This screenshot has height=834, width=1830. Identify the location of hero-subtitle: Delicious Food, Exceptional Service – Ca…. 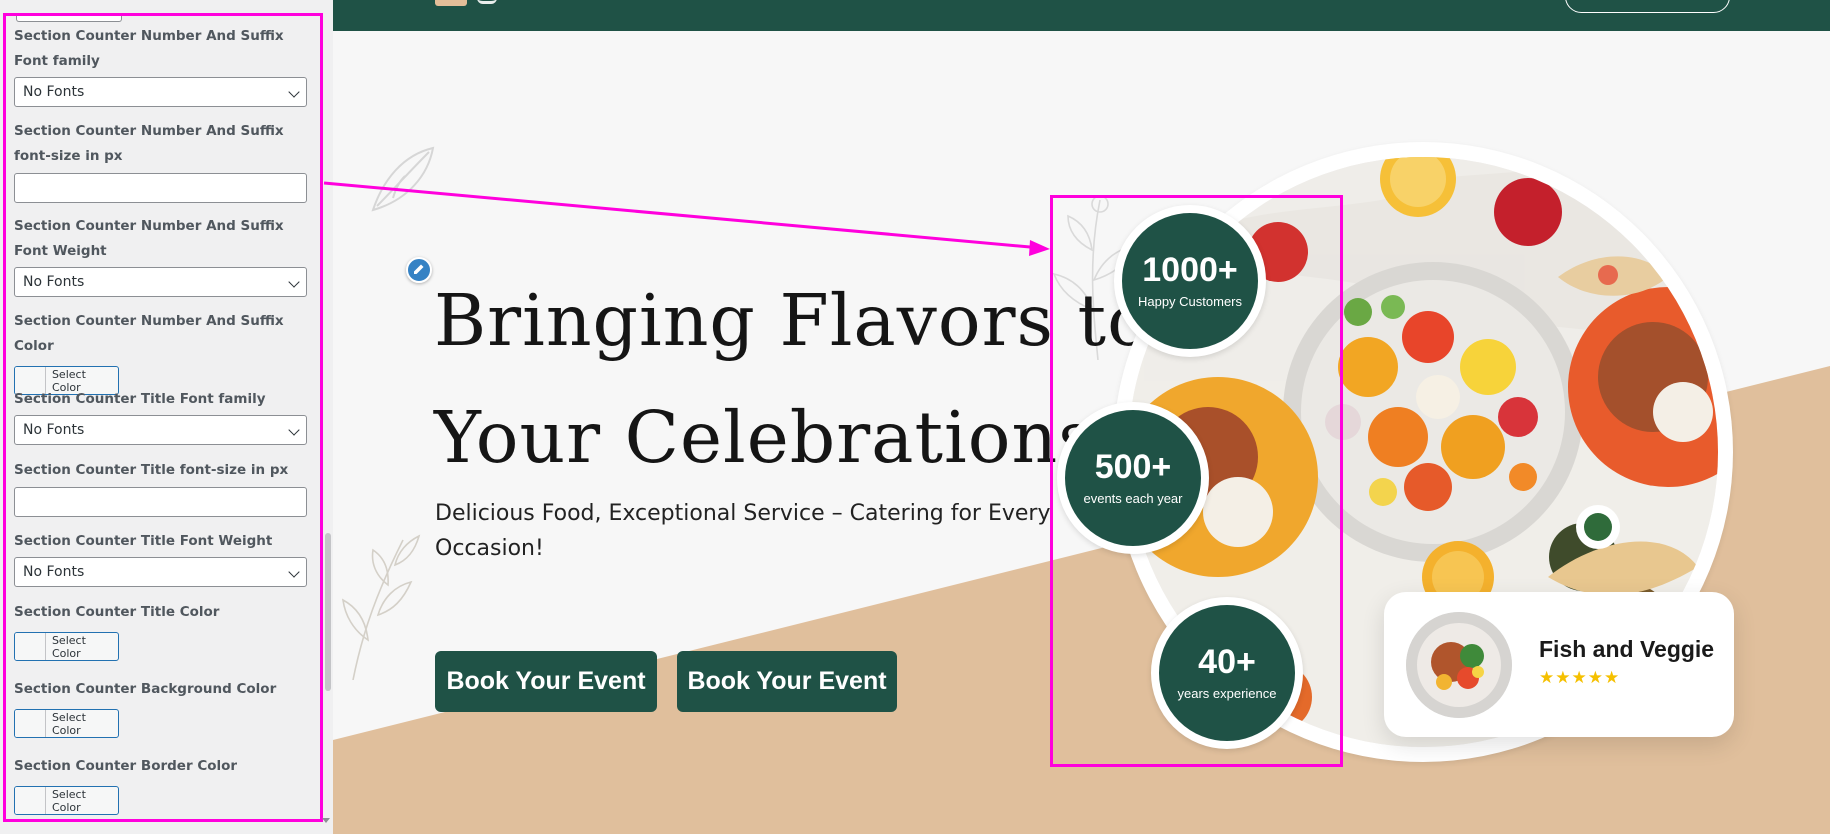
(743, 531).